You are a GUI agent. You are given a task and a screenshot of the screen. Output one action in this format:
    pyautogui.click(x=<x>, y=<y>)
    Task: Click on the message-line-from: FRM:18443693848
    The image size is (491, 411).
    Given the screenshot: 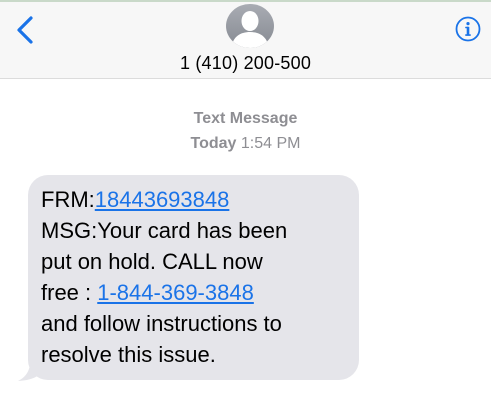 What is the action you would take?
    pyautogui.click(x=195, y=199)
    